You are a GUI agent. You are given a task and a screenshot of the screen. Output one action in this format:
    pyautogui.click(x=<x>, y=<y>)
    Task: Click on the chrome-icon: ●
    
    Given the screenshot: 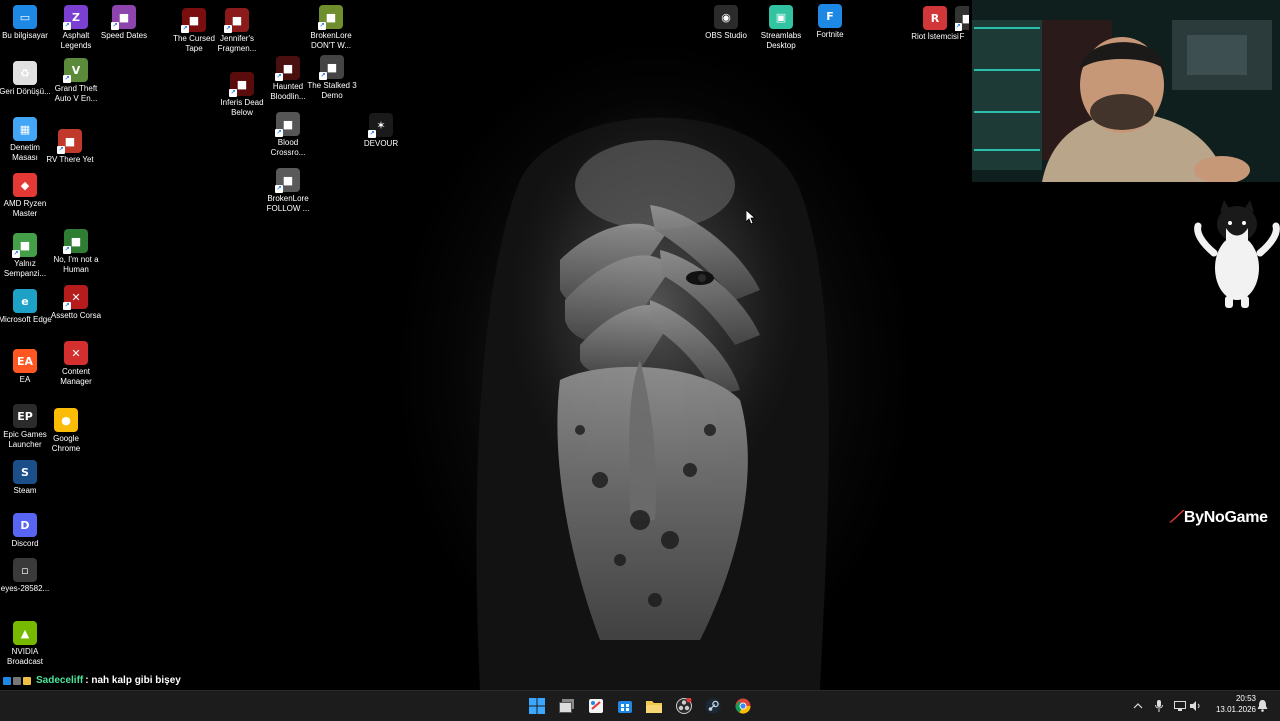 What is the action you would take?
    pyautogui.click(x=66, y=420)
    